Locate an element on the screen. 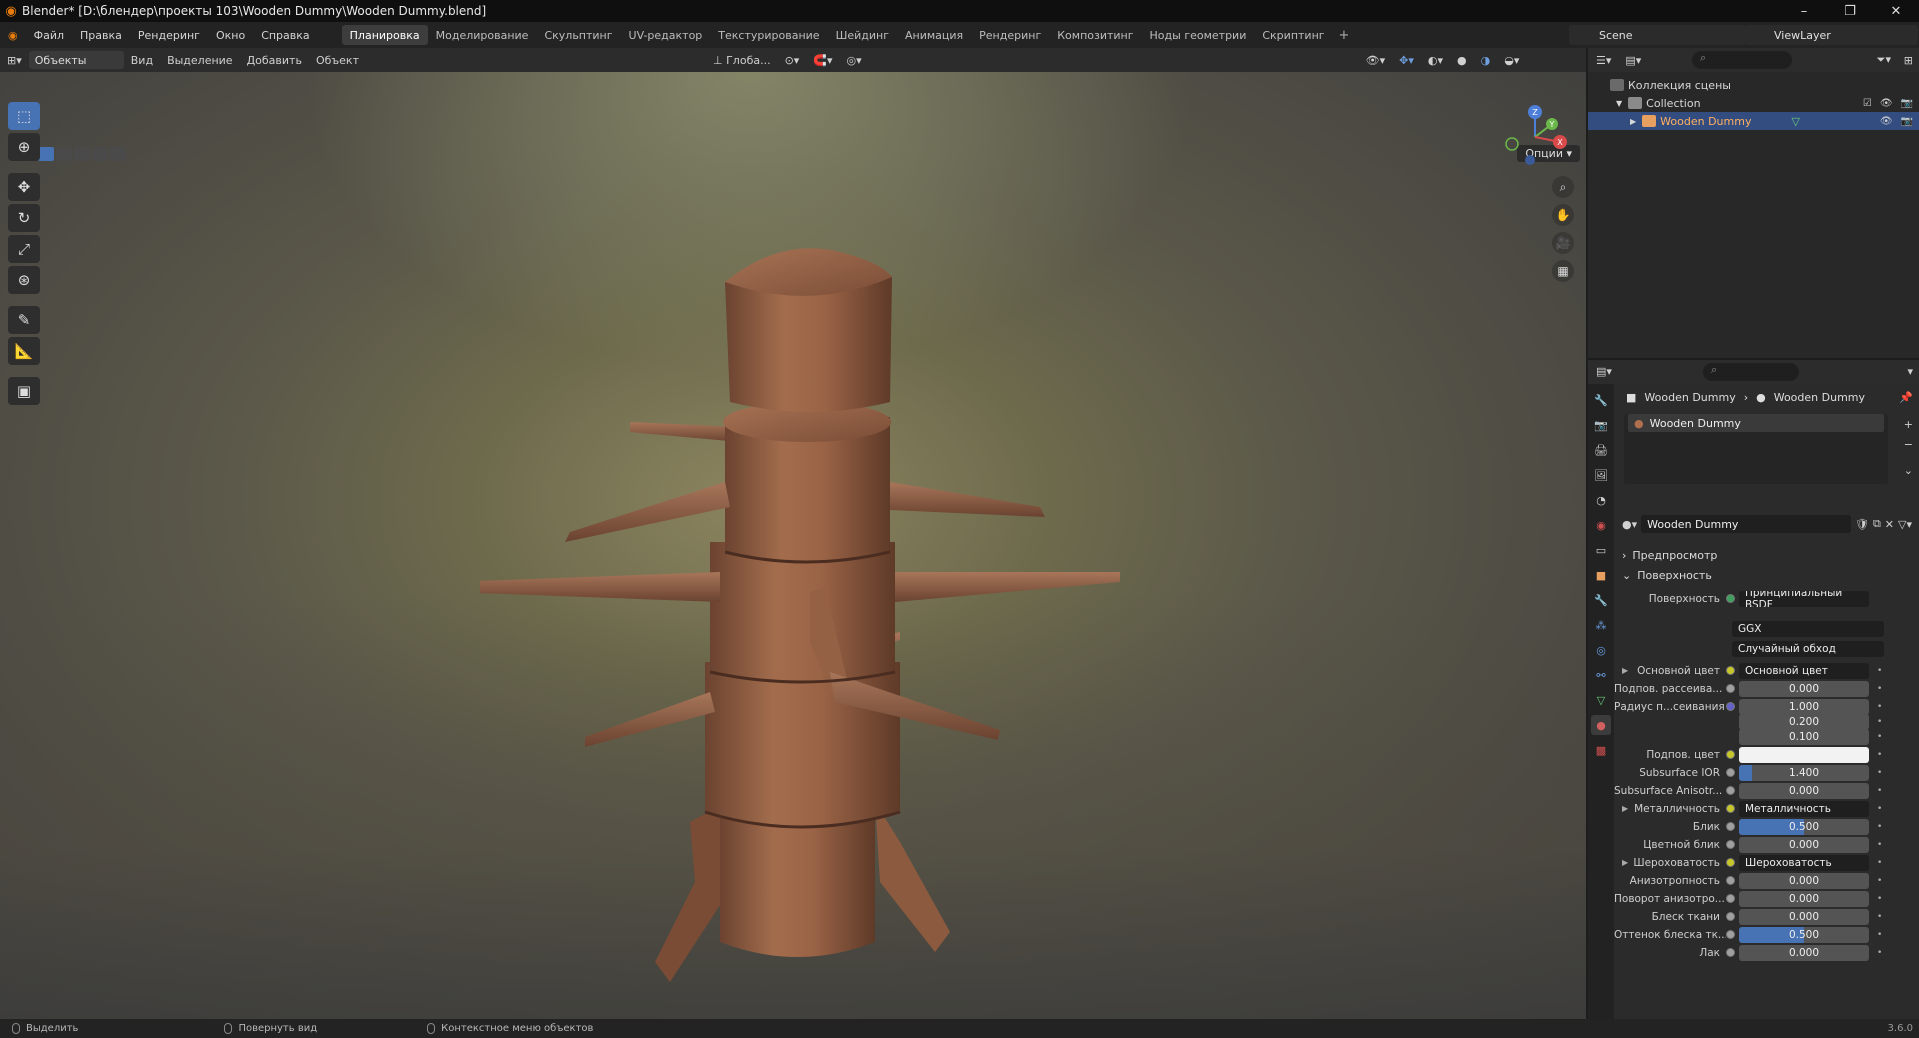 The width and height of the screenshot is (1919, 1038). proportional-edit-icon: ◎▾ is located at coordinates (854, 60).